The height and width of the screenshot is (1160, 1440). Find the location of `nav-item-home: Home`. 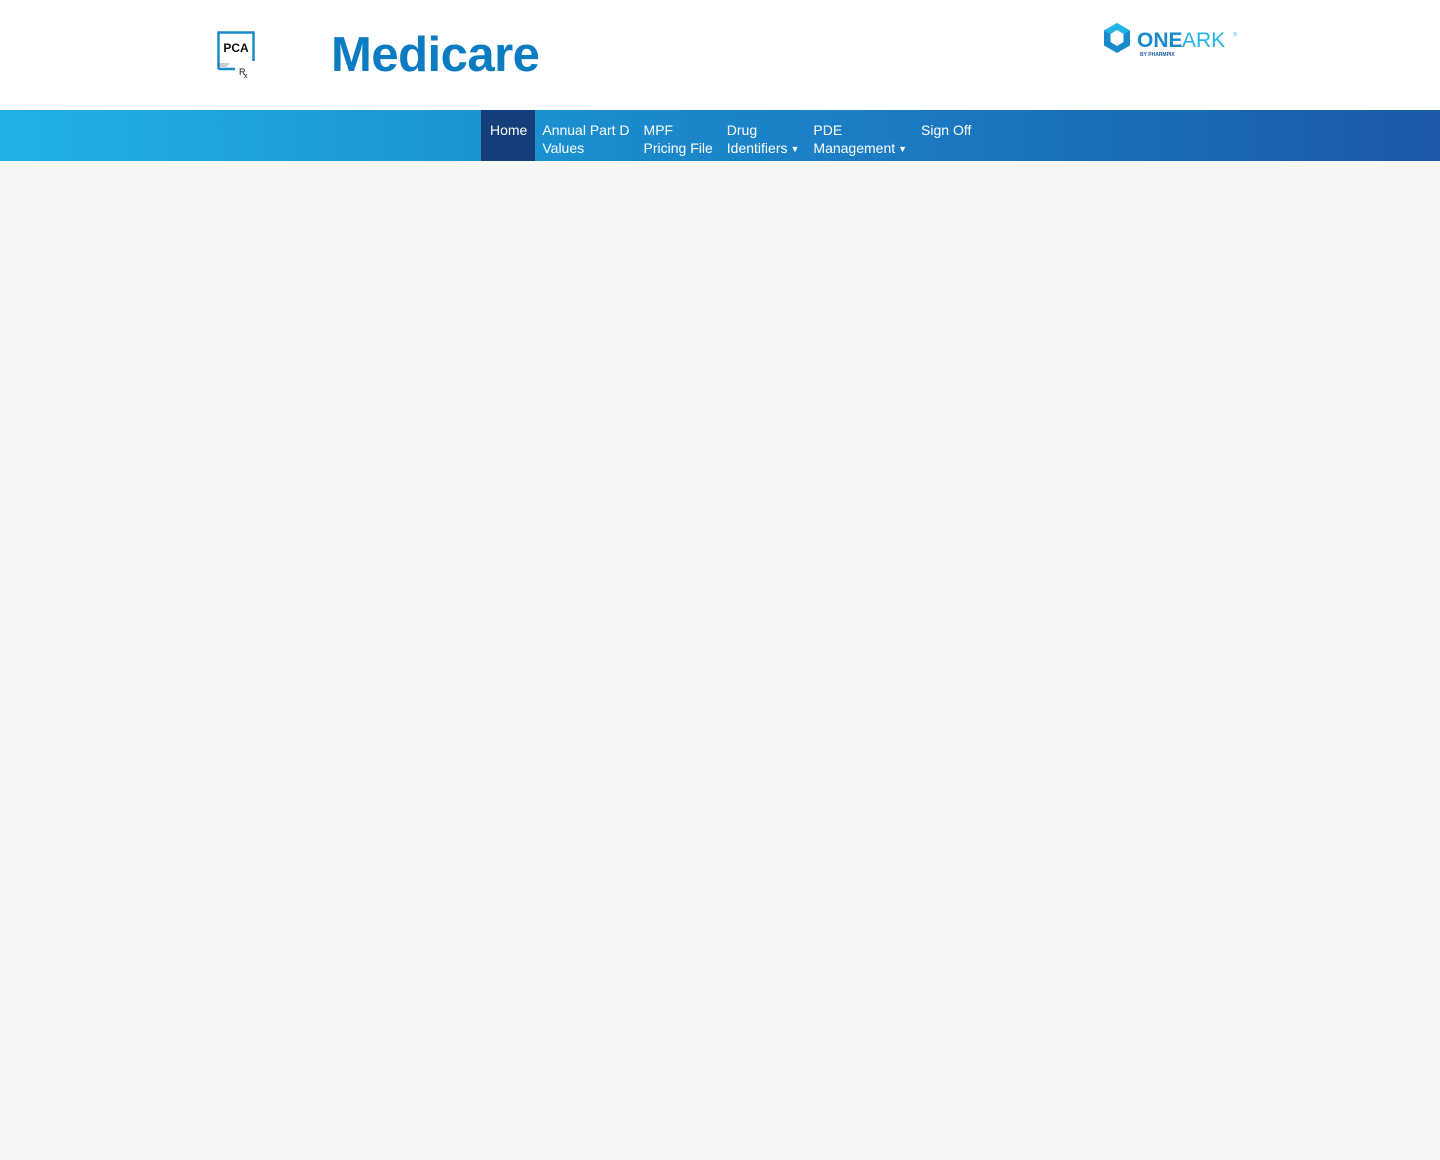

nav-item-home: Home is located at coordinates (508, 135).